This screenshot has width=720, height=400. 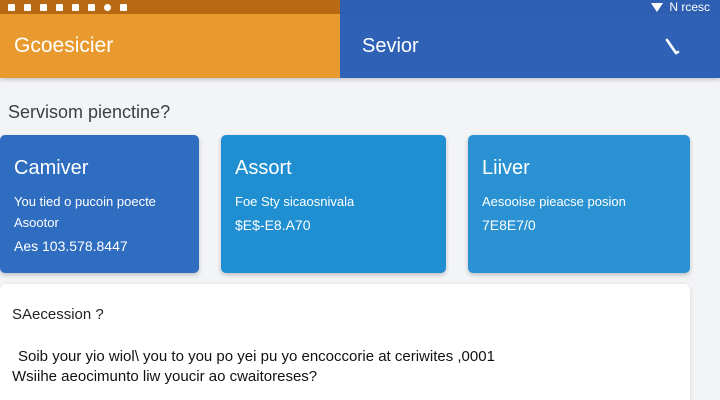 I want to click on status-bar: N rcesc, so click(x=360, y=7).